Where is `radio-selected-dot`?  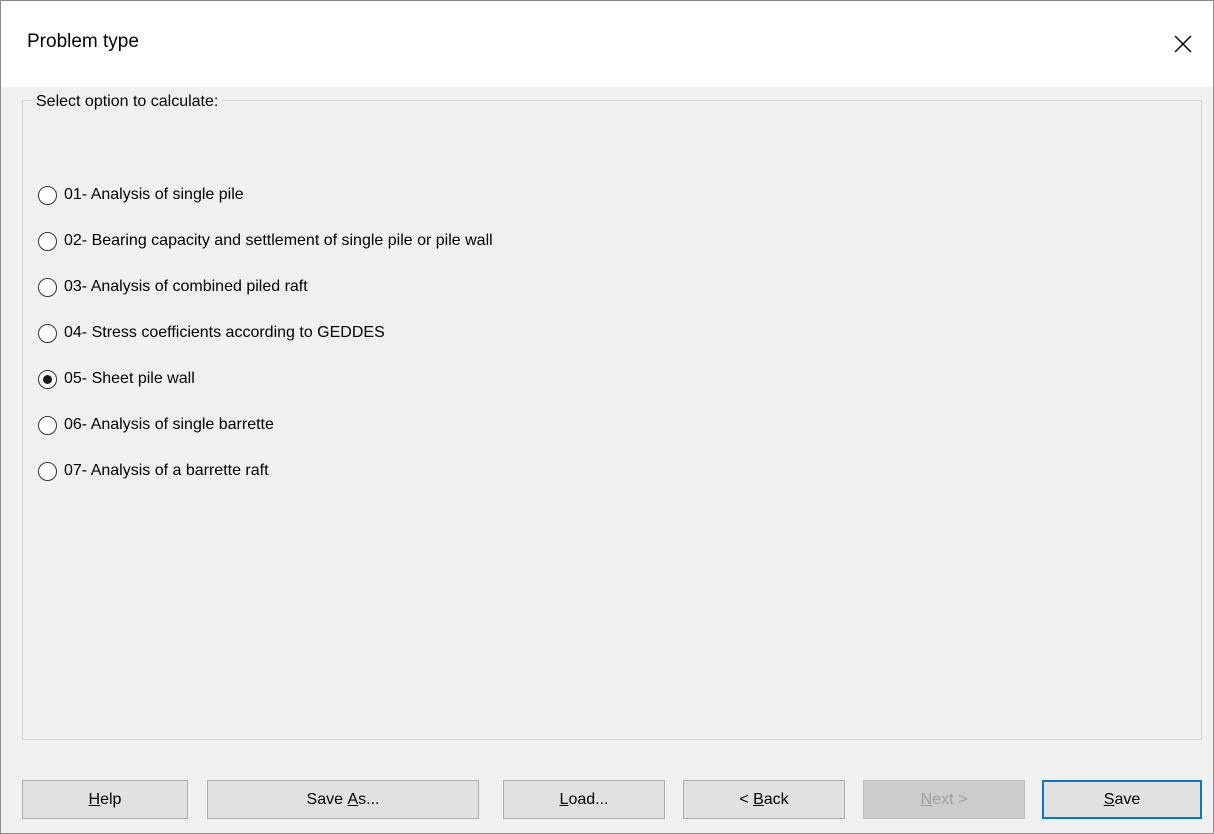 radio-selected-dot is located at coordinates (47, 379).